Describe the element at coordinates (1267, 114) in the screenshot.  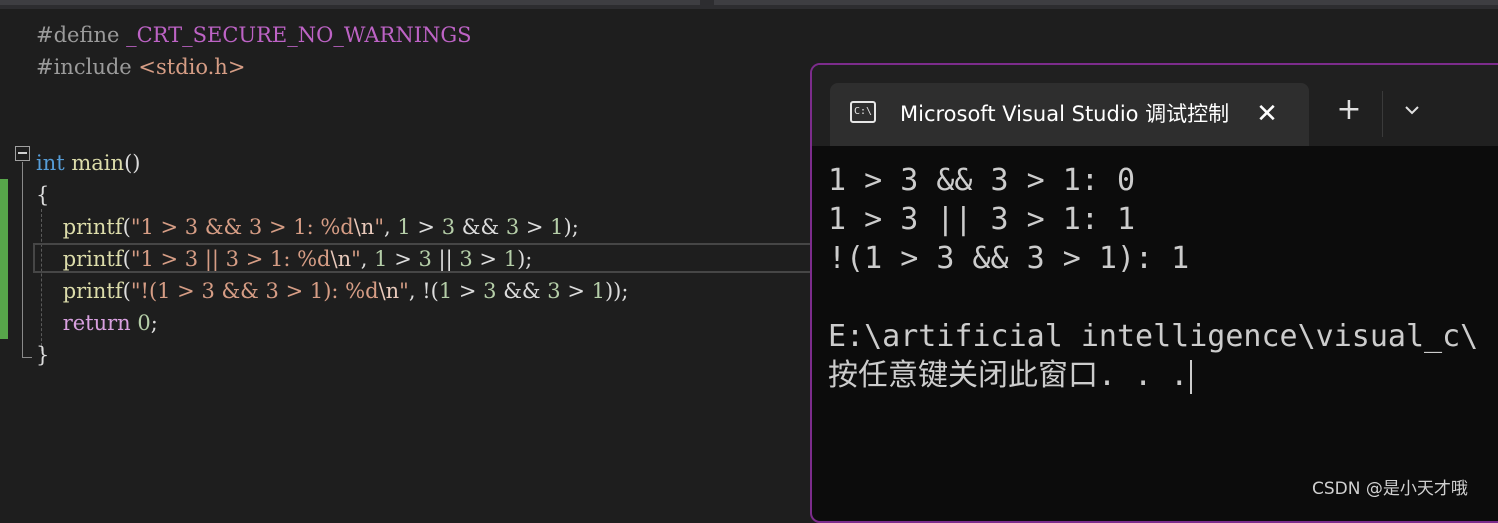
I see `close-icon: ✕` at that location.